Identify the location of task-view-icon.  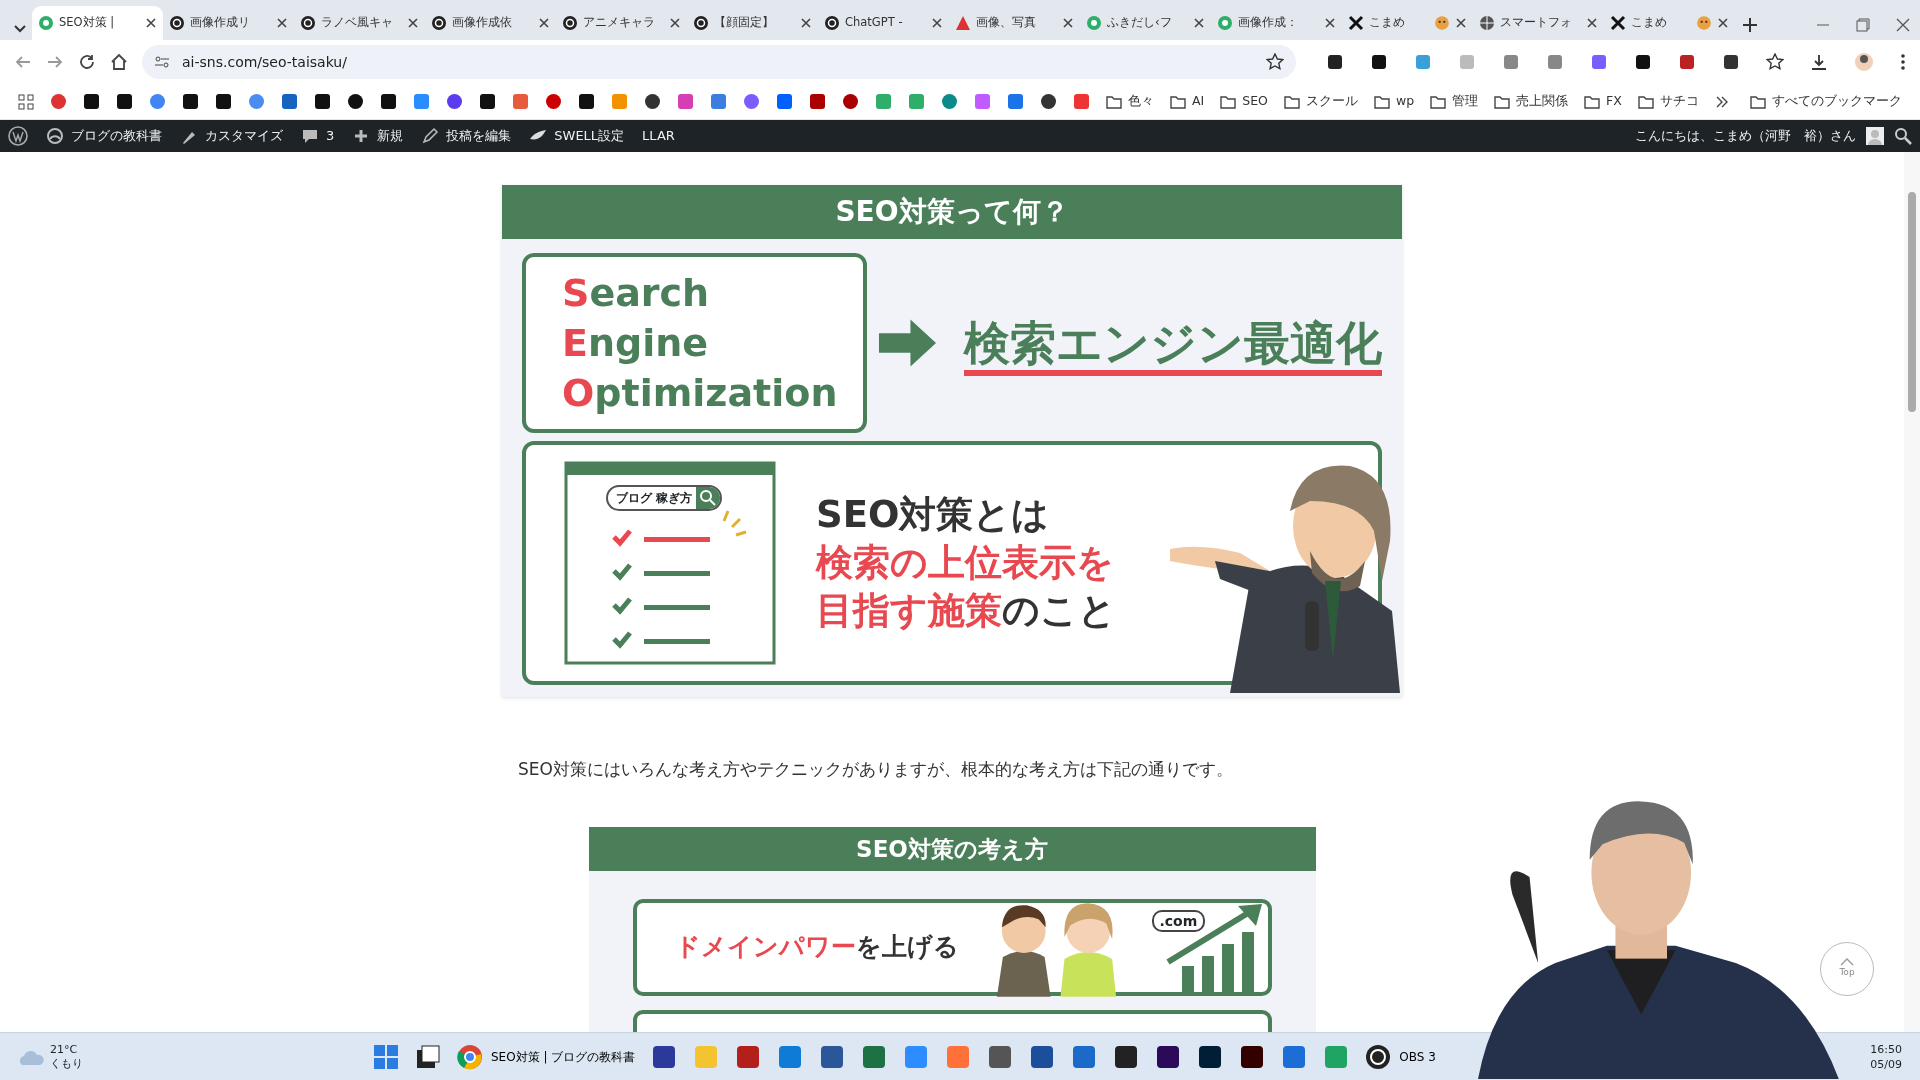
(428, 1056).